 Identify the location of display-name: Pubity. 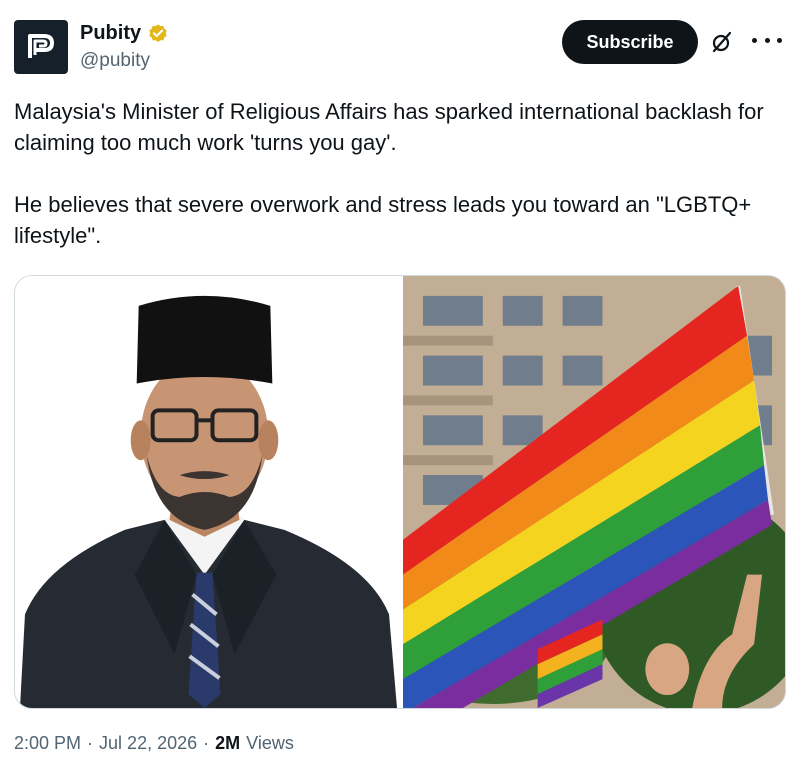
(110, 33).